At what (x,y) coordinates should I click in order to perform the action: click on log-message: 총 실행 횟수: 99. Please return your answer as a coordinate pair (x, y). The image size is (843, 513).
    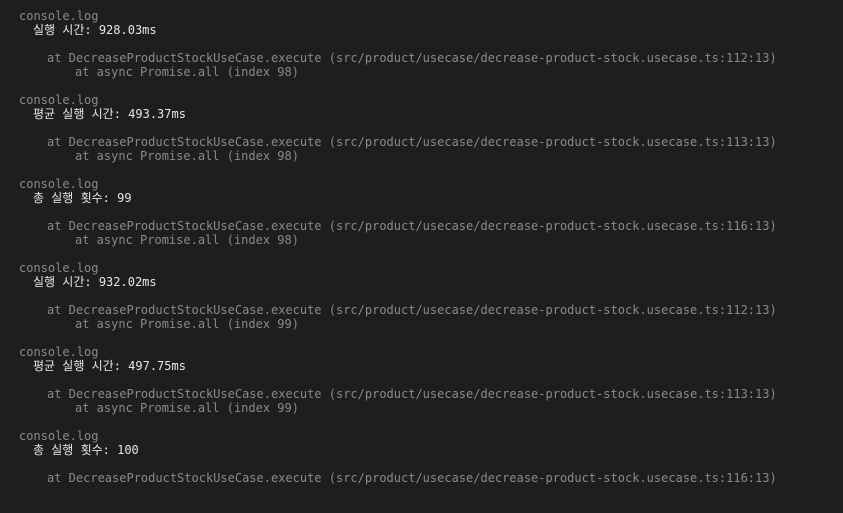
    Looking at the image, I should click on (82, 198).